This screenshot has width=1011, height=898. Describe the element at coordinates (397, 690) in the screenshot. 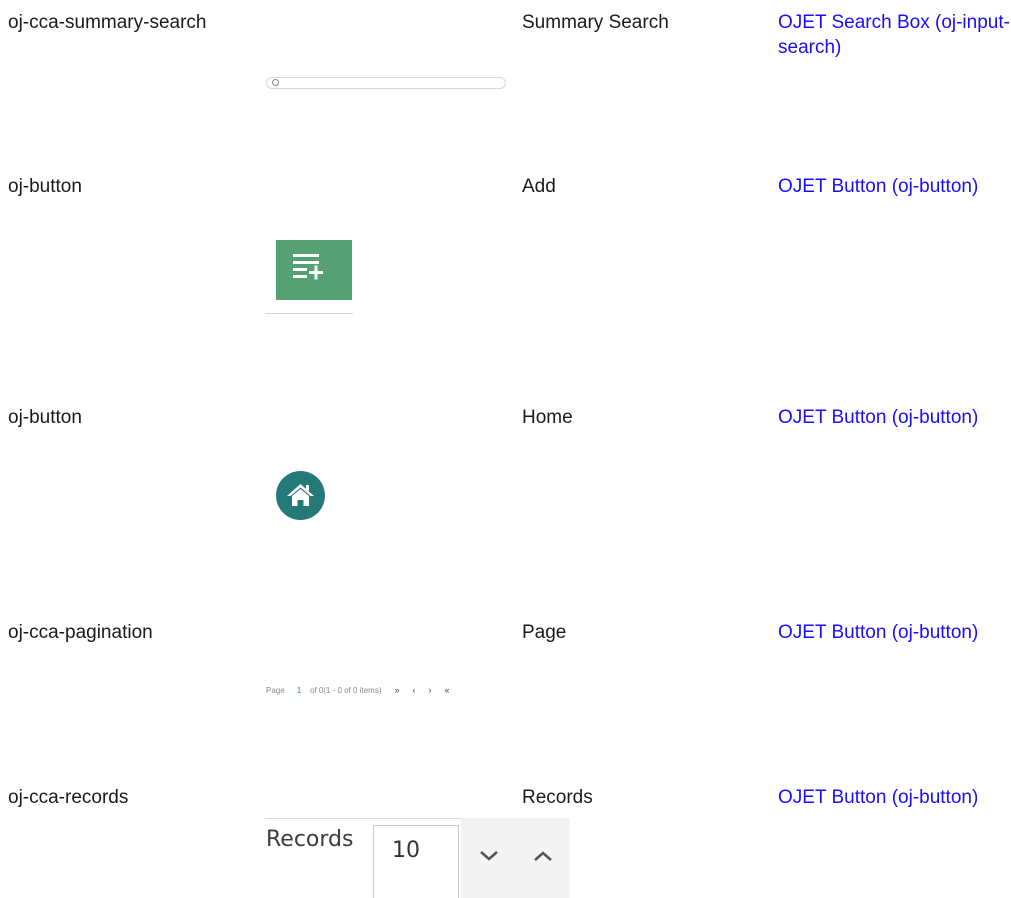

I see `pagination-first-button: »` at that location.